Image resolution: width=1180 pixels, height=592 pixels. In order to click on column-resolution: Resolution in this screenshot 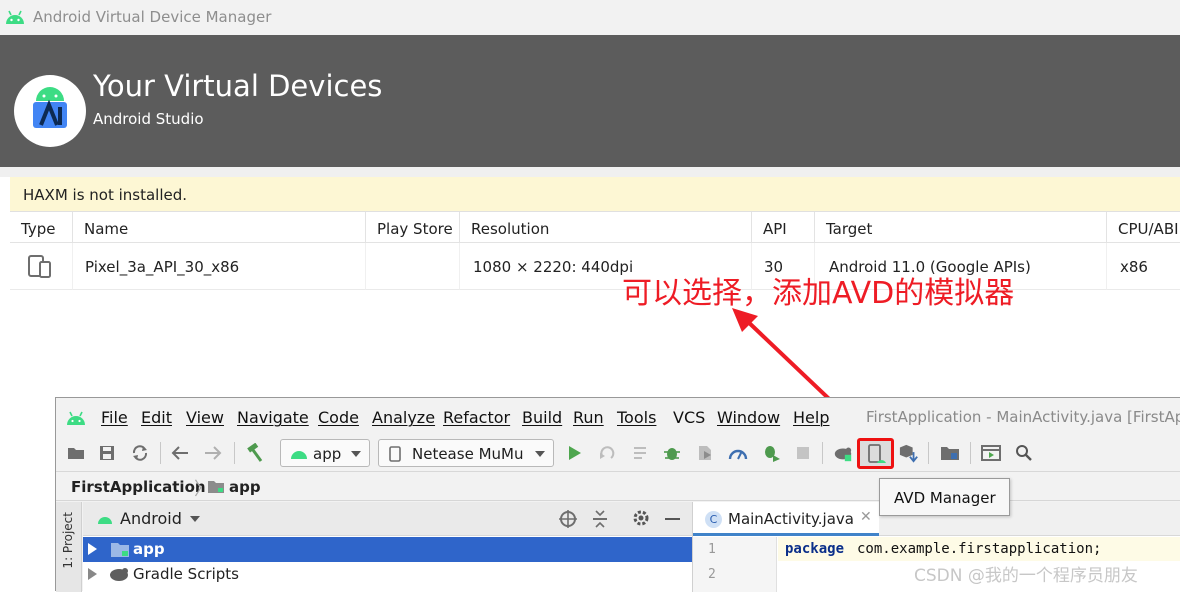, I will do `click(606, 227)`.